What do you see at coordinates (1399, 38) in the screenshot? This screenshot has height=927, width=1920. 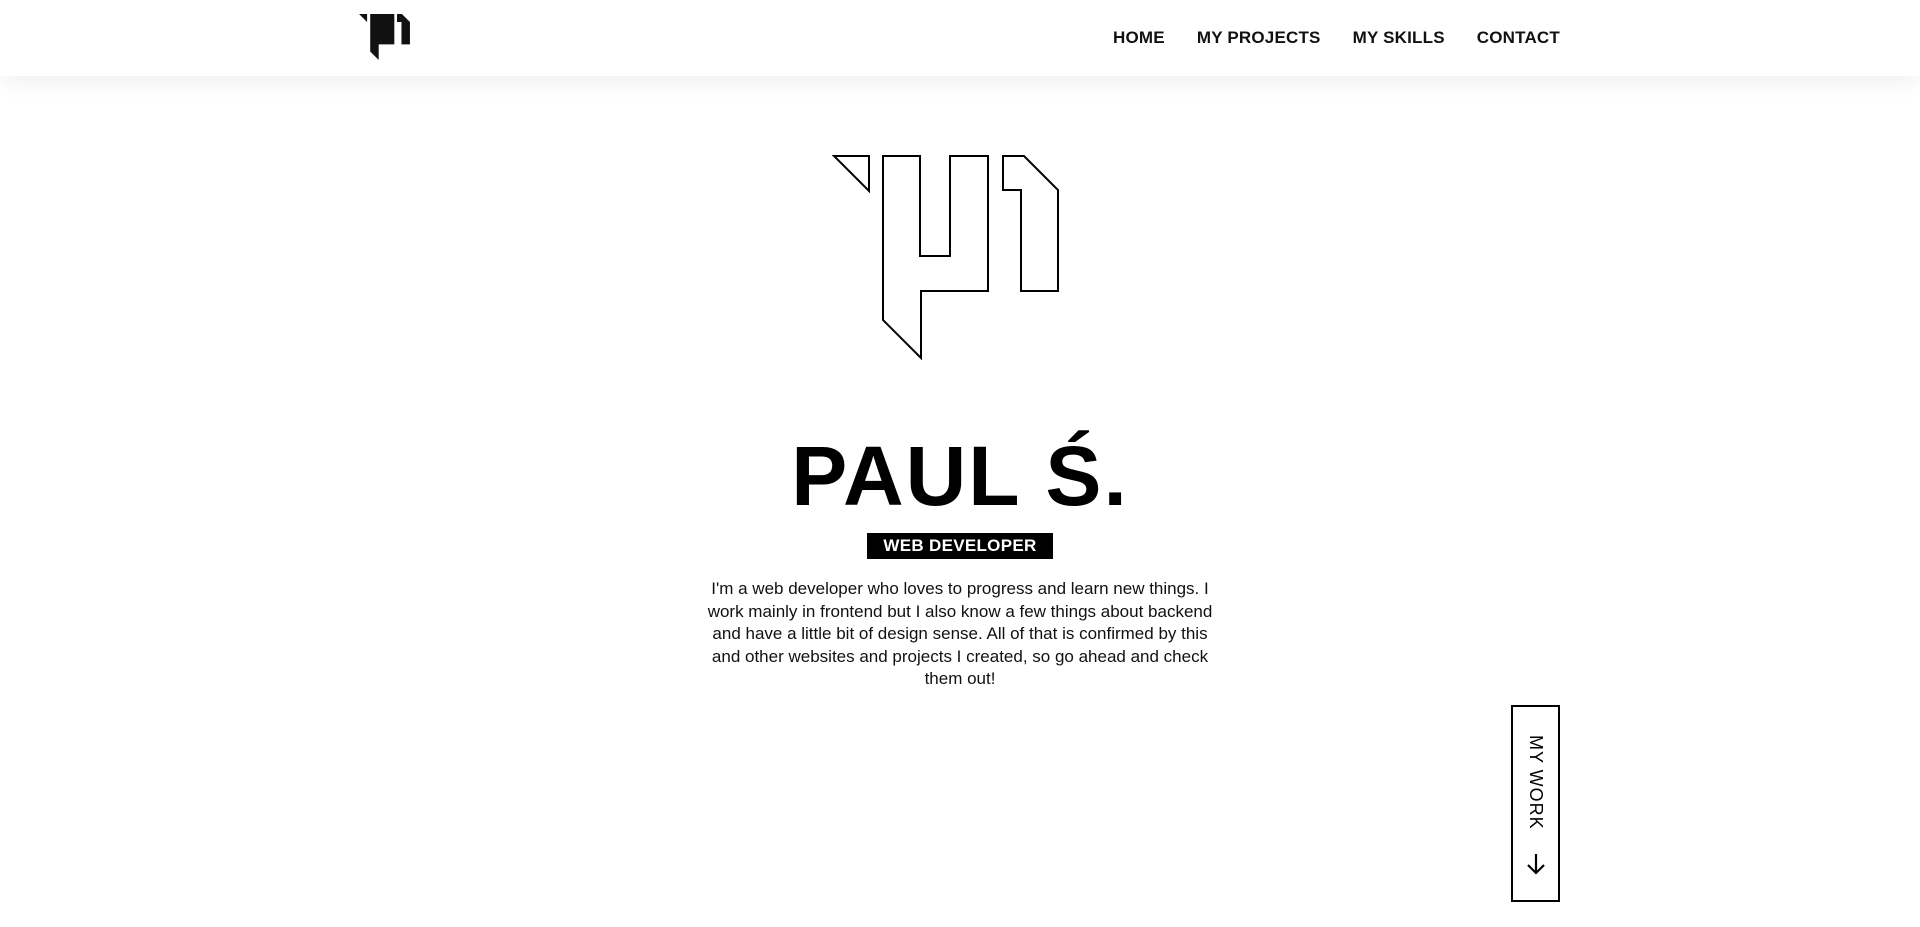 I see `nav-my-skills: MY SKILLS` at bounding box center [1399, 38].